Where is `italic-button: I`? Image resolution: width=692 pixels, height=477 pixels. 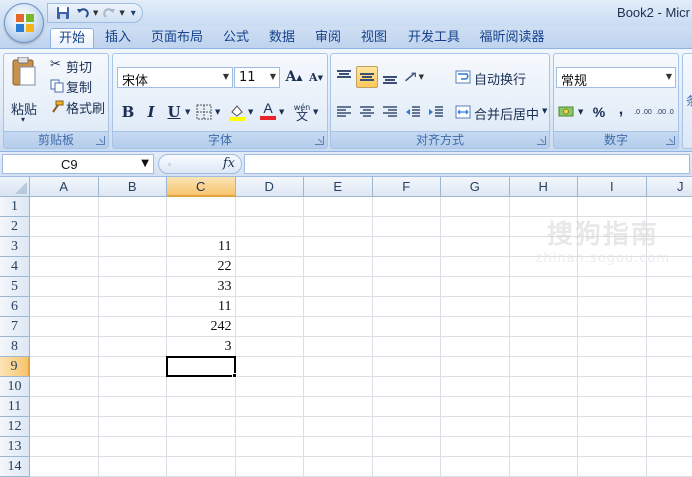 italic-button: I is located at coordinates (151, 112).